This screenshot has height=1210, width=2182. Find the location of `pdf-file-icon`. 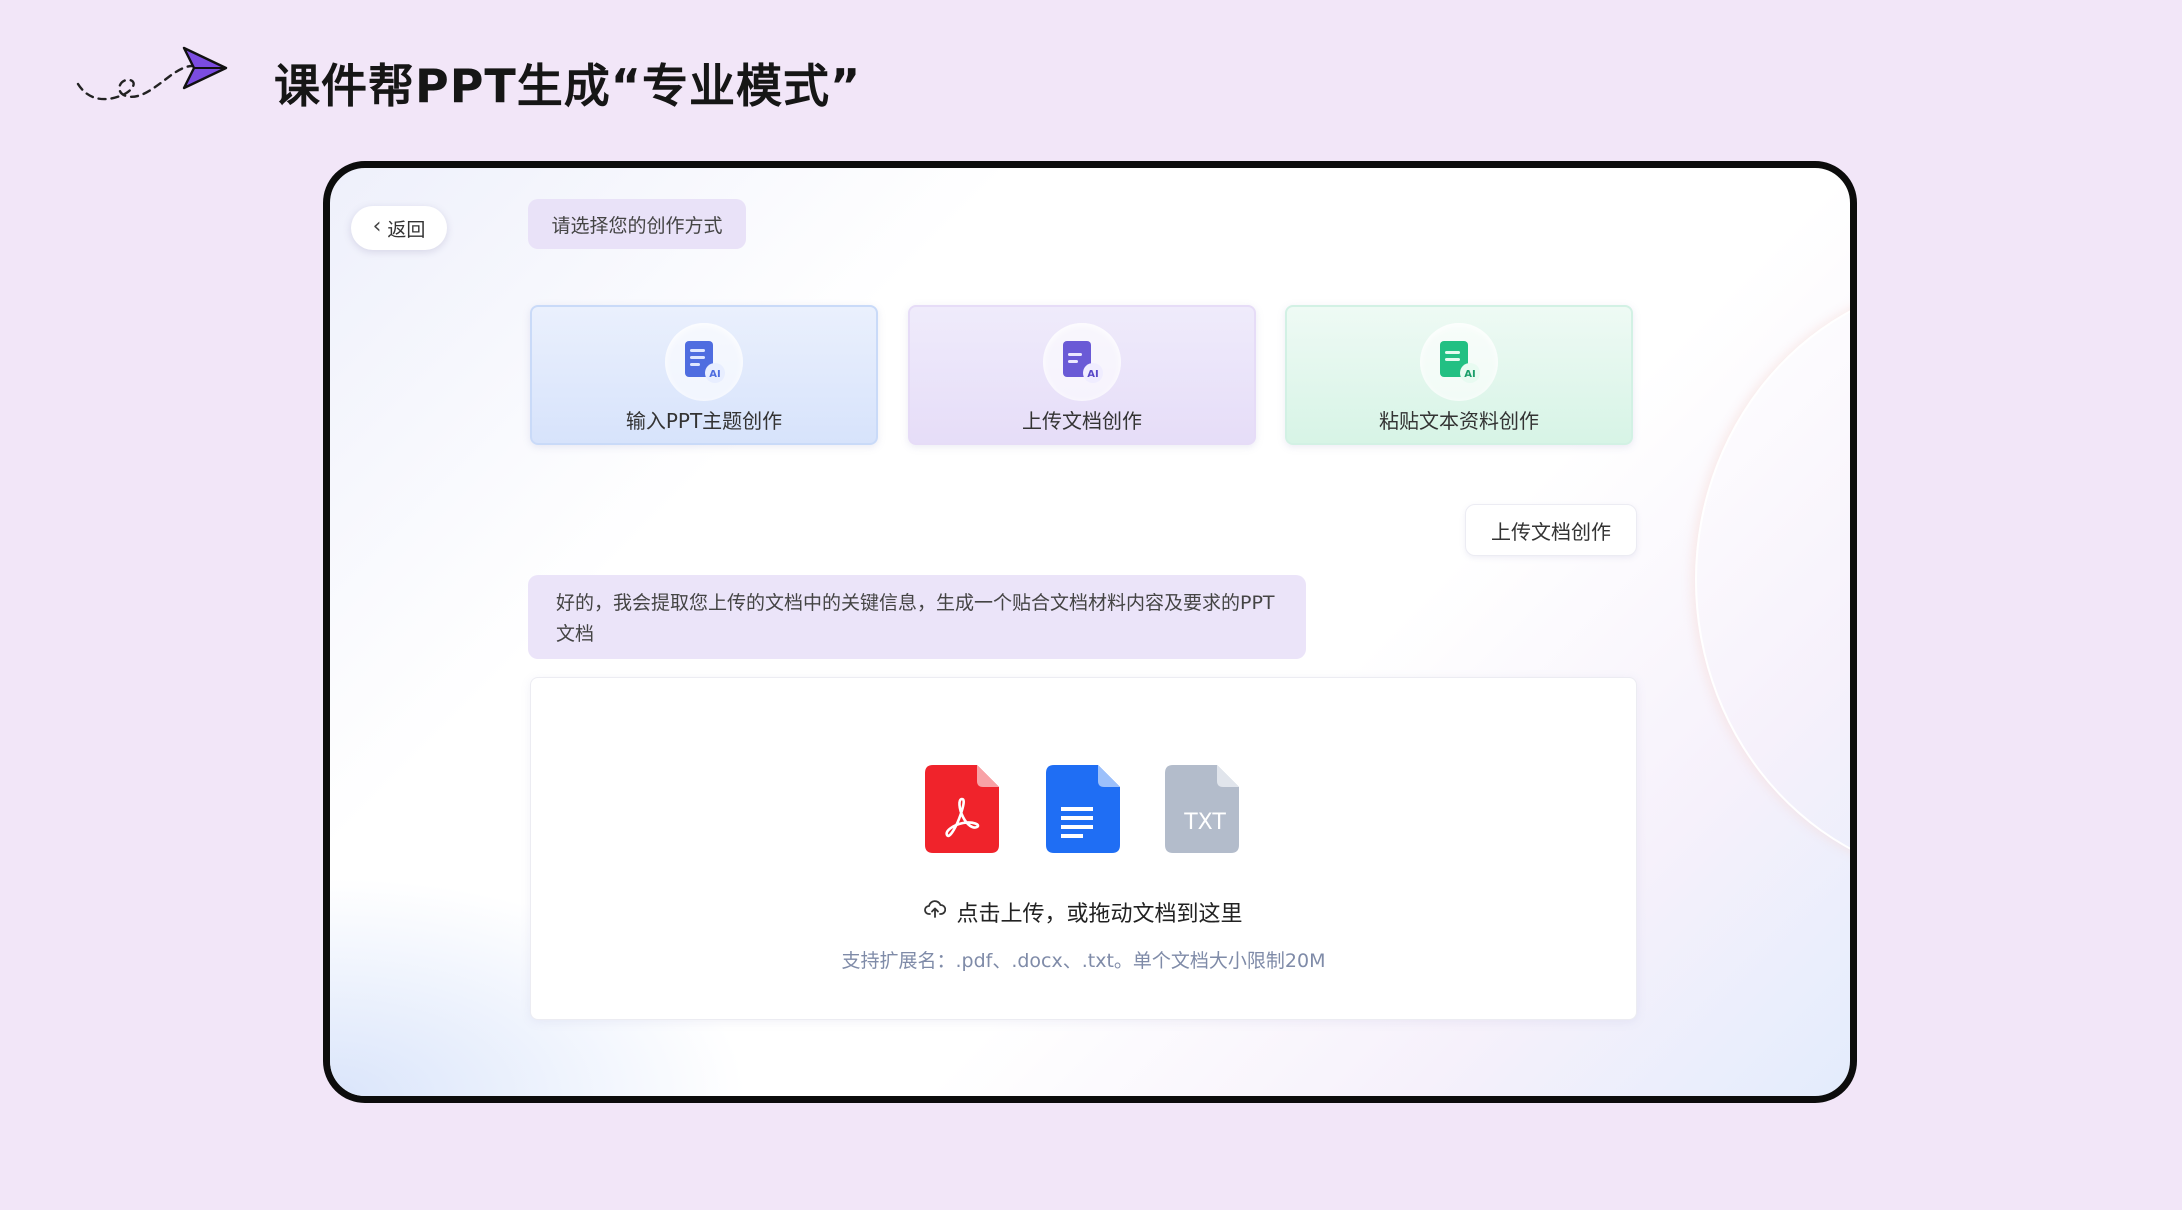

pdf-file-icon is located at coordinates (962, 811).